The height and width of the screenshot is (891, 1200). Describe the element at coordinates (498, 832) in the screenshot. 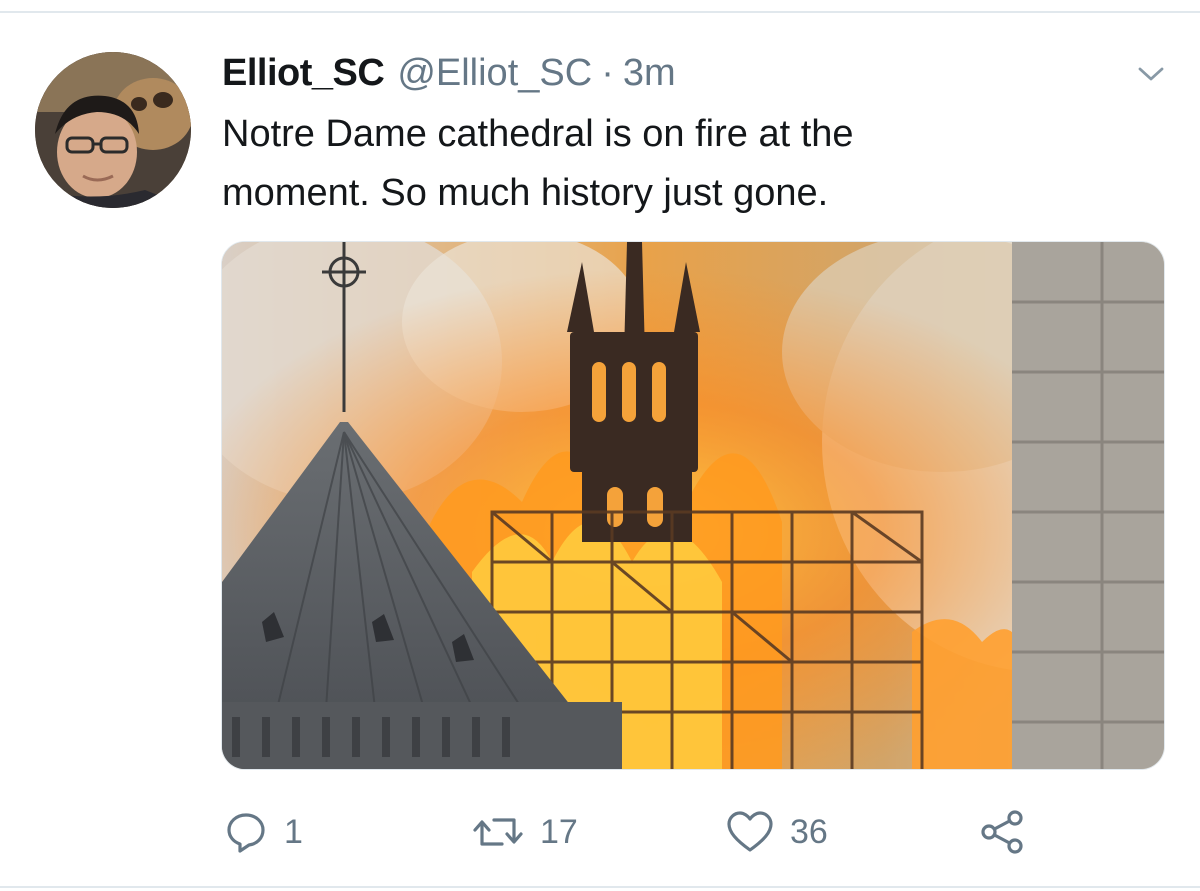

I see `retweet-icon` at that location.